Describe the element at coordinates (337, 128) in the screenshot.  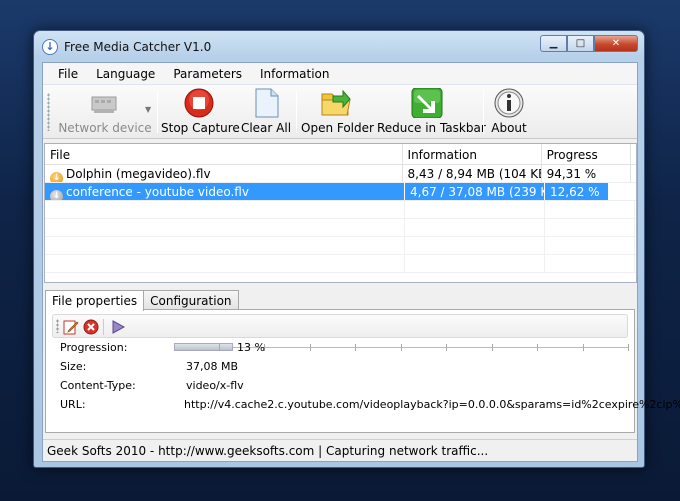
I see `open-folder-label: Open Folder` at that location.